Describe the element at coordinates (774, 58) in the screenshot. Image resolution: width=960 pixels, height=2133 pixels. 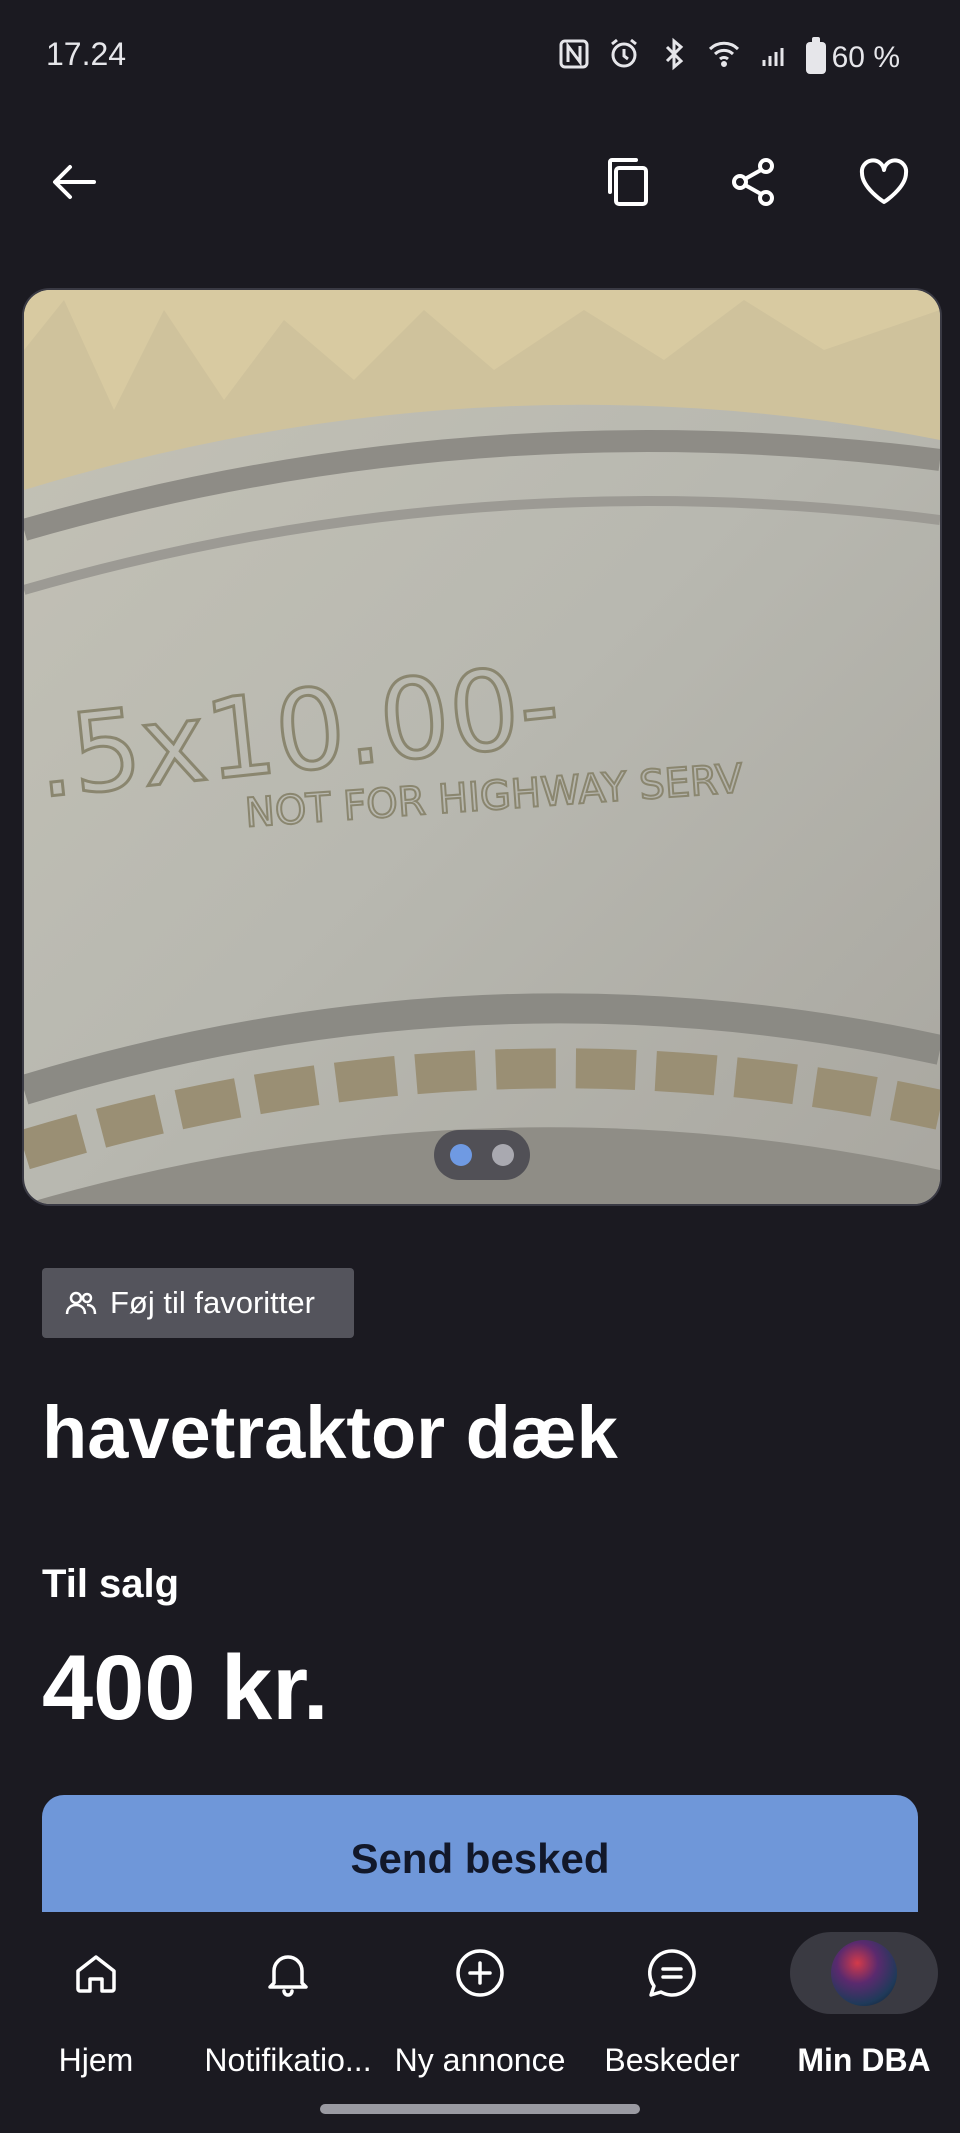
I see `signal-icon` at that location.